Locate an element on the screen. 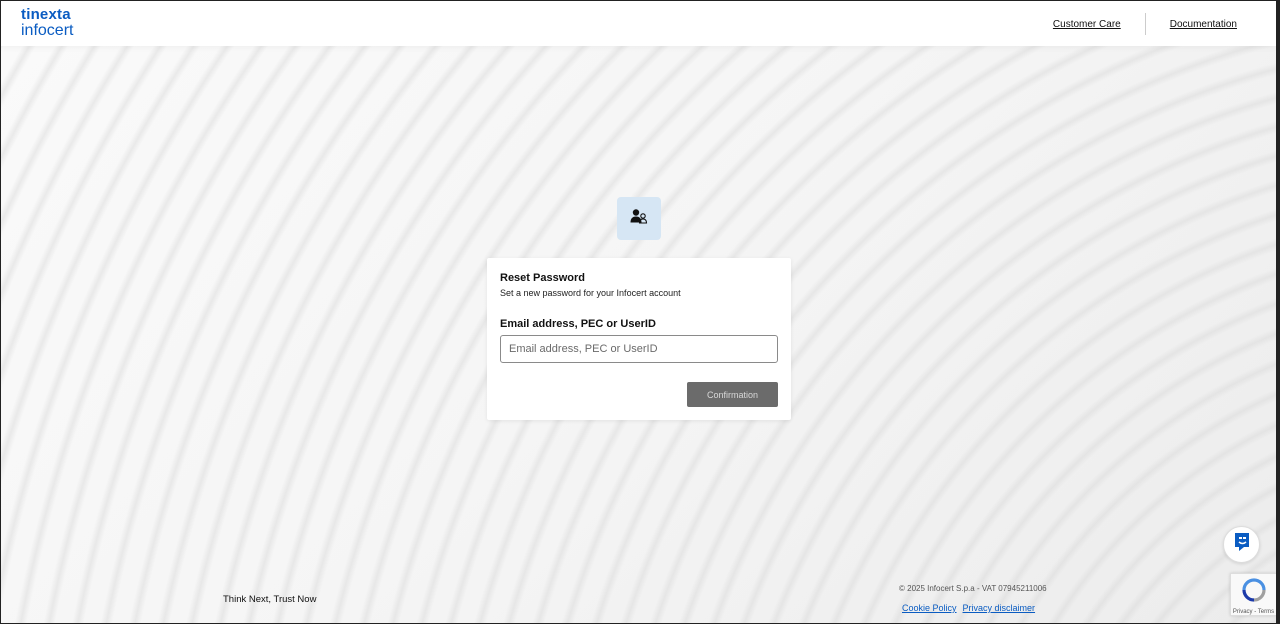  customer-care-link: Customer Care is located at coordinates (1087, 24).